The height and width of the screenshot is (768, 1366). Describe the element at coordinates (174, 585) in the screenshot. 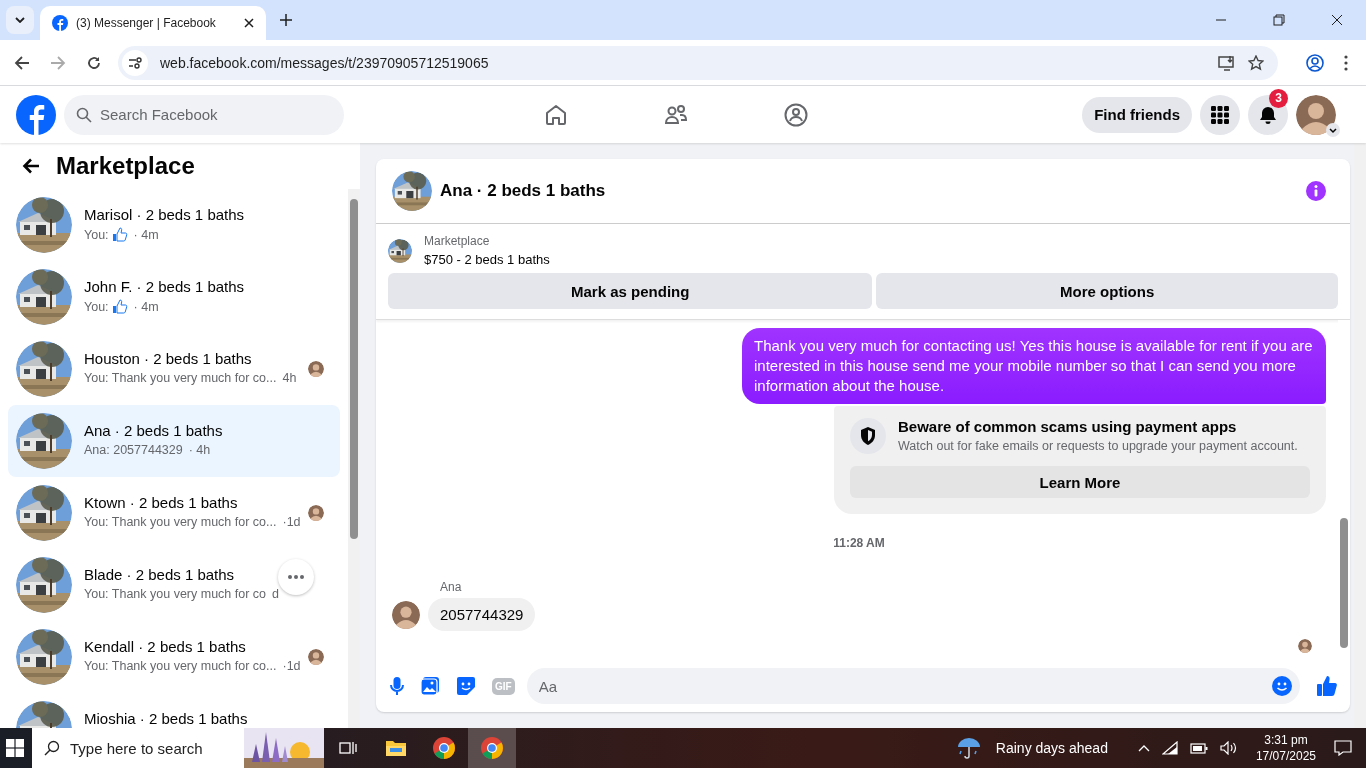

I see `conversation-item: Blade · 2 beds 1 baths You: Thank you very much for co d` at that location.